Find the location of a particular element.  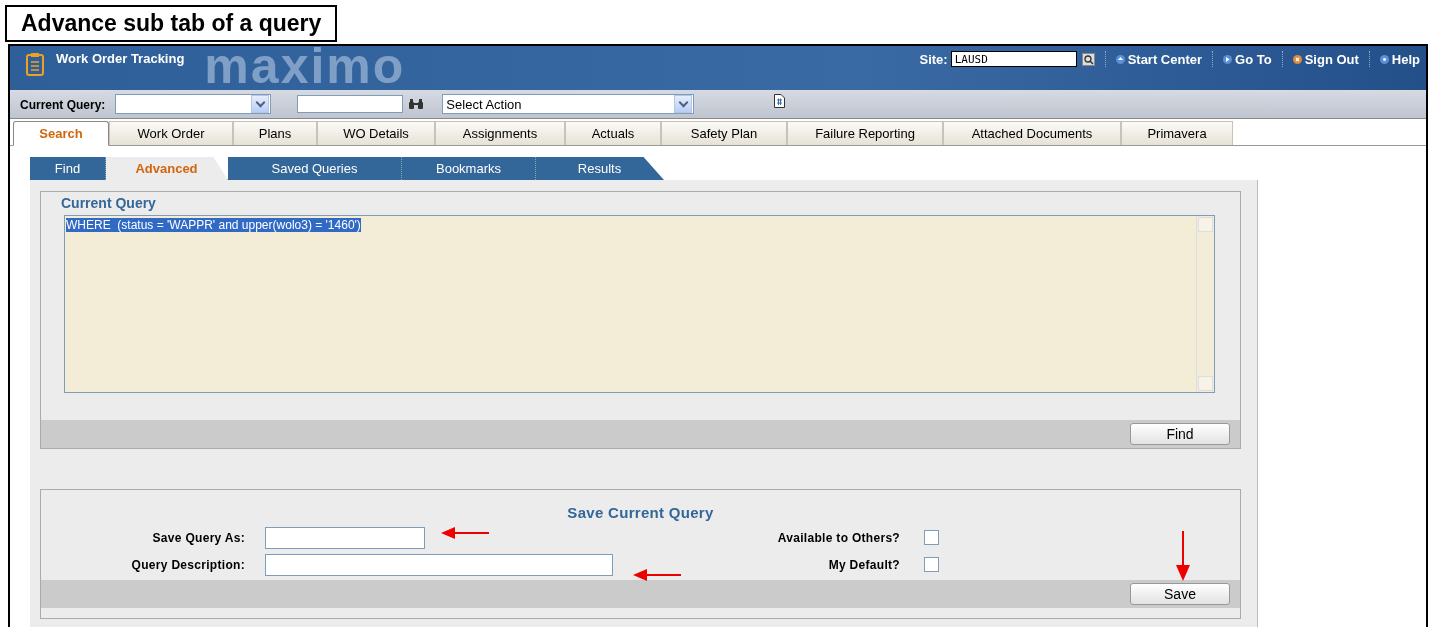

field-label: Save Query As: is located at coordinates (198, 537).